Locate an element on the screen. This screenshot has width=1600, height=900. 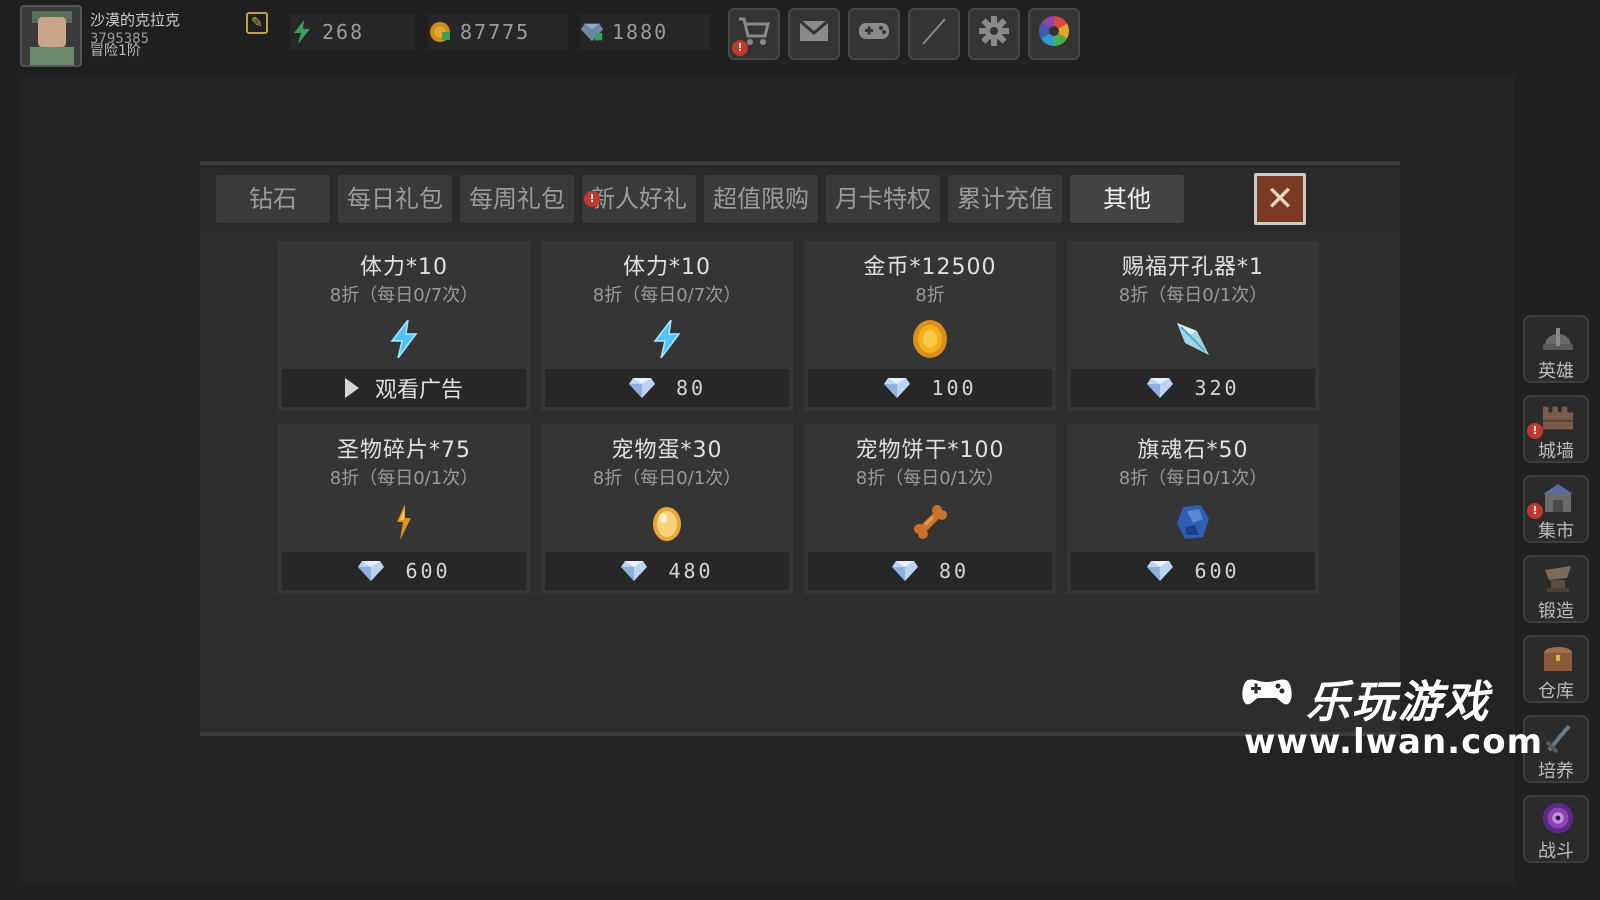
buy-button: 320 is located at coordinates (1193, 388).